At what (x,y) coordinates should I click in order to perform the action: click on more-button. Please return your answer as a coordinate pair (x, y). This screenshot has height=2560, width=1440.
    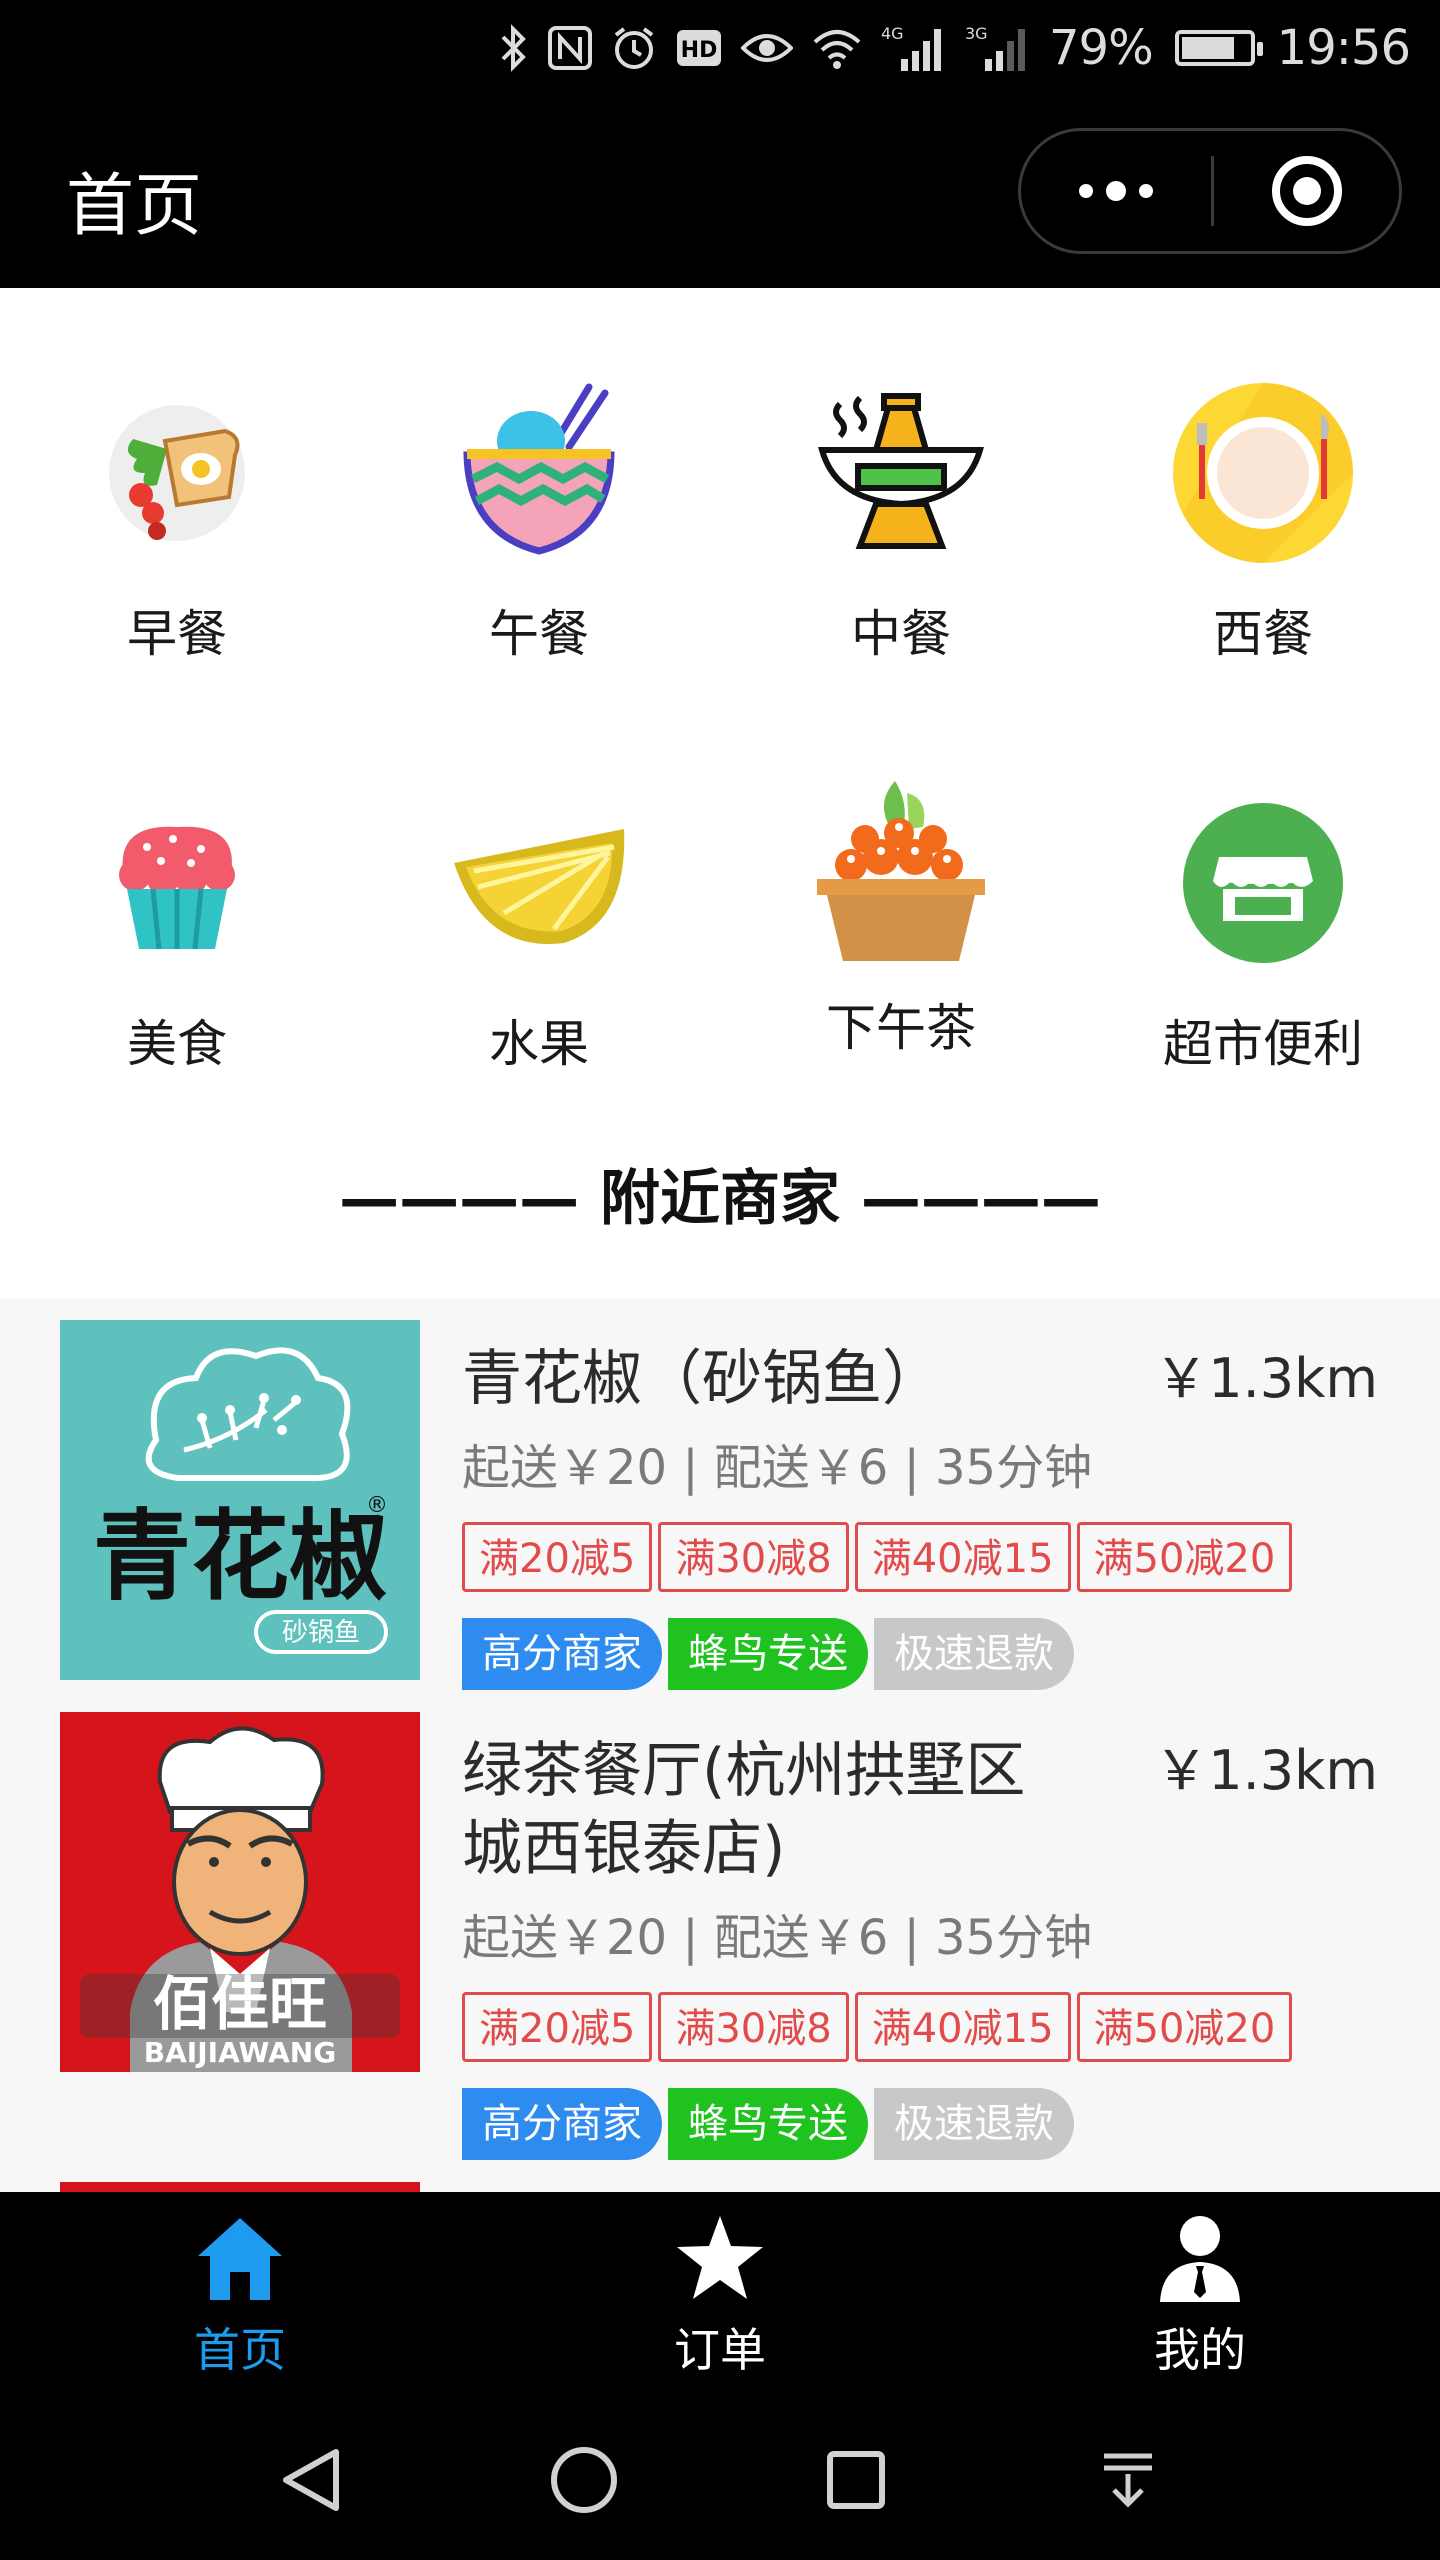
    Looking at the image, I should click on (1116, 191).